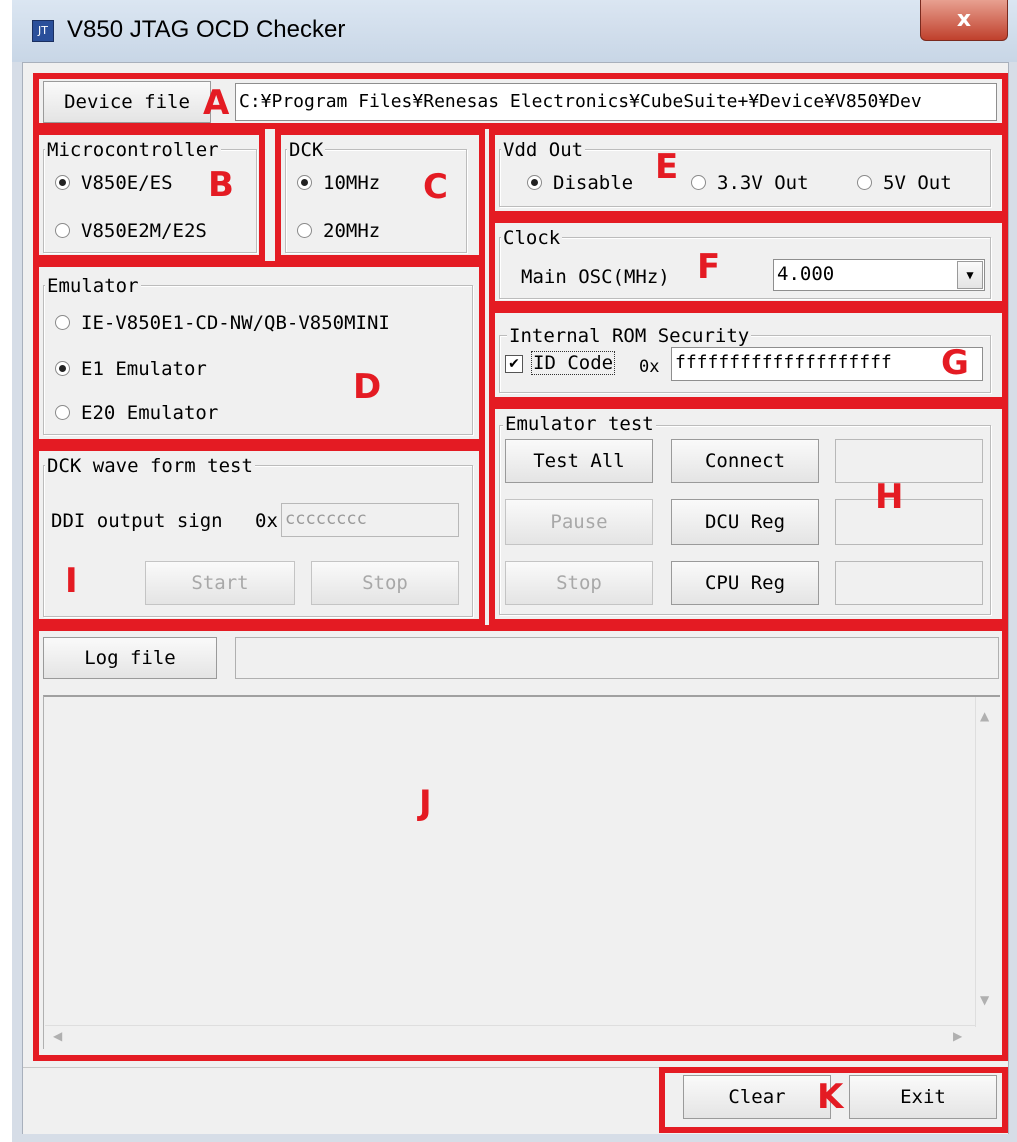  I want to click on region-g, so click(748, 355).